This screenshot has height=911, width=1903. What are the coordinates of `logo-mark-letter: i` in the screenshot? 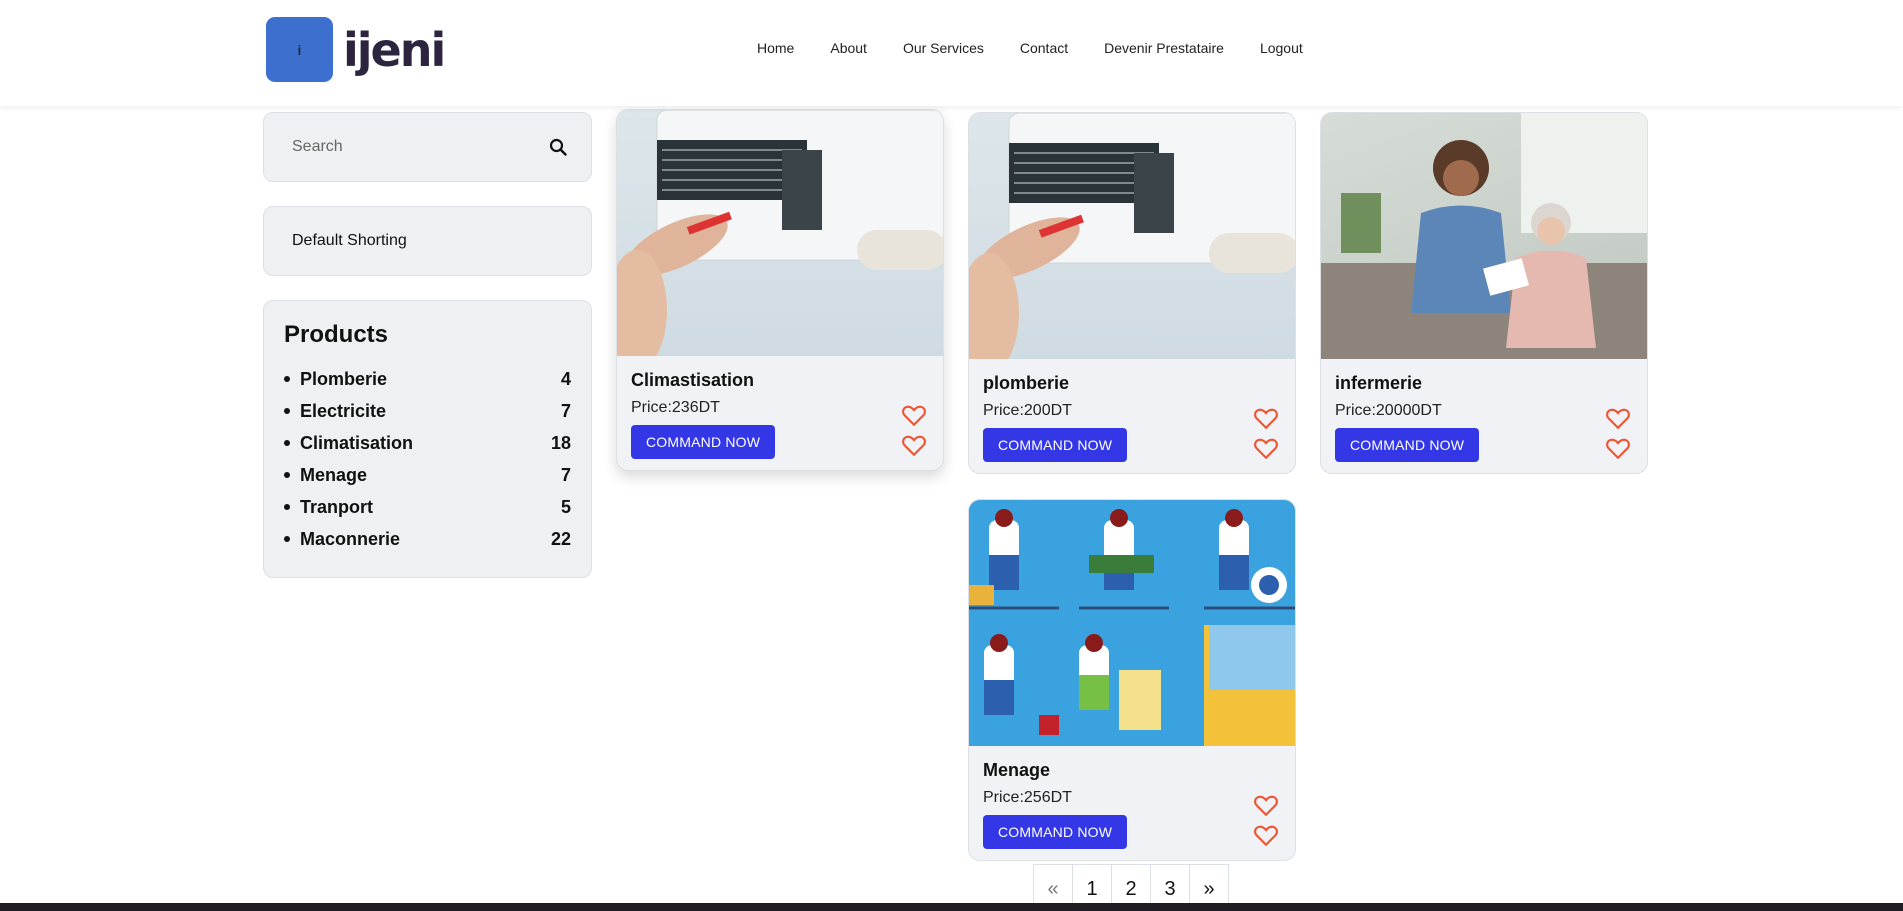 It's located at (299, 49).